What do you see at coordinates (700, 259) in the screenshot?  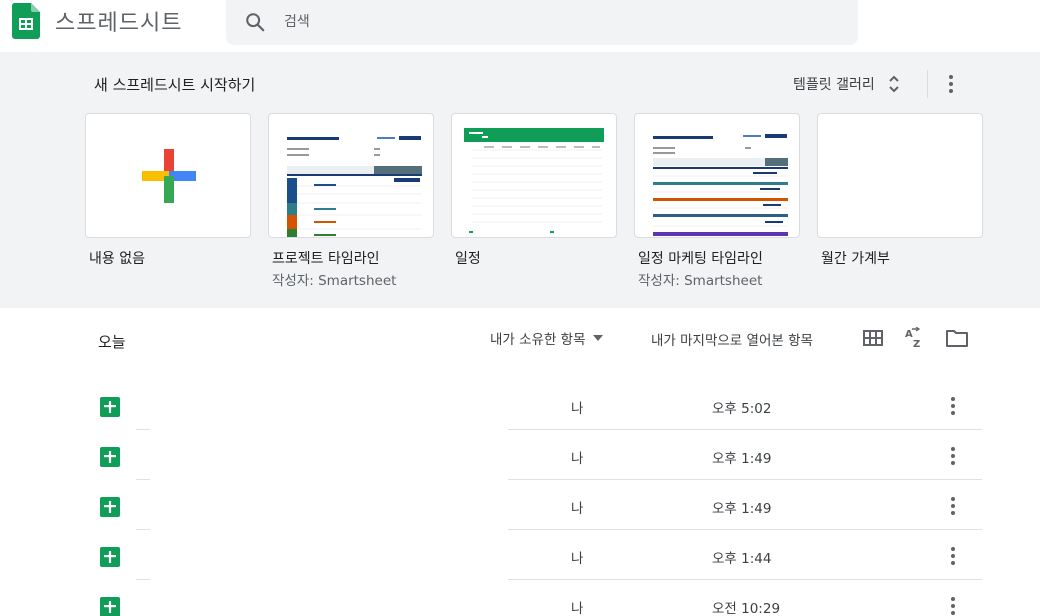 I see `template-title: 일정 마케팅 타임라인` at bounding box center [700, 259].